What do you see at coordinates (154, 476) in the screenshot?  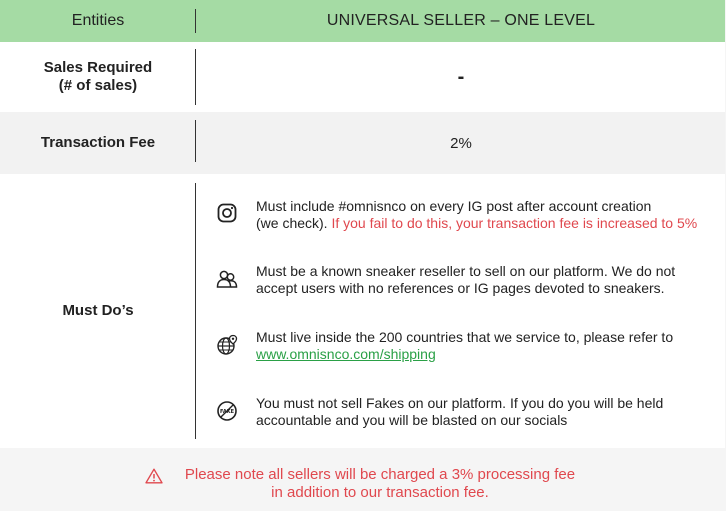 I see `warning-icon` at bounding box center [154, 476].